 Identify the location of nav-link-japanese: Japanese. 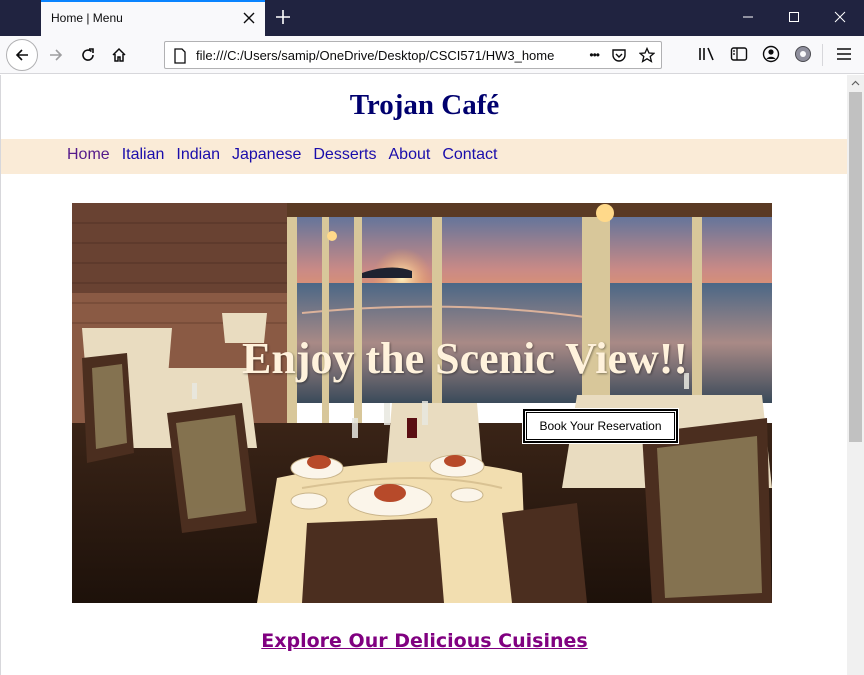
(266, 155).